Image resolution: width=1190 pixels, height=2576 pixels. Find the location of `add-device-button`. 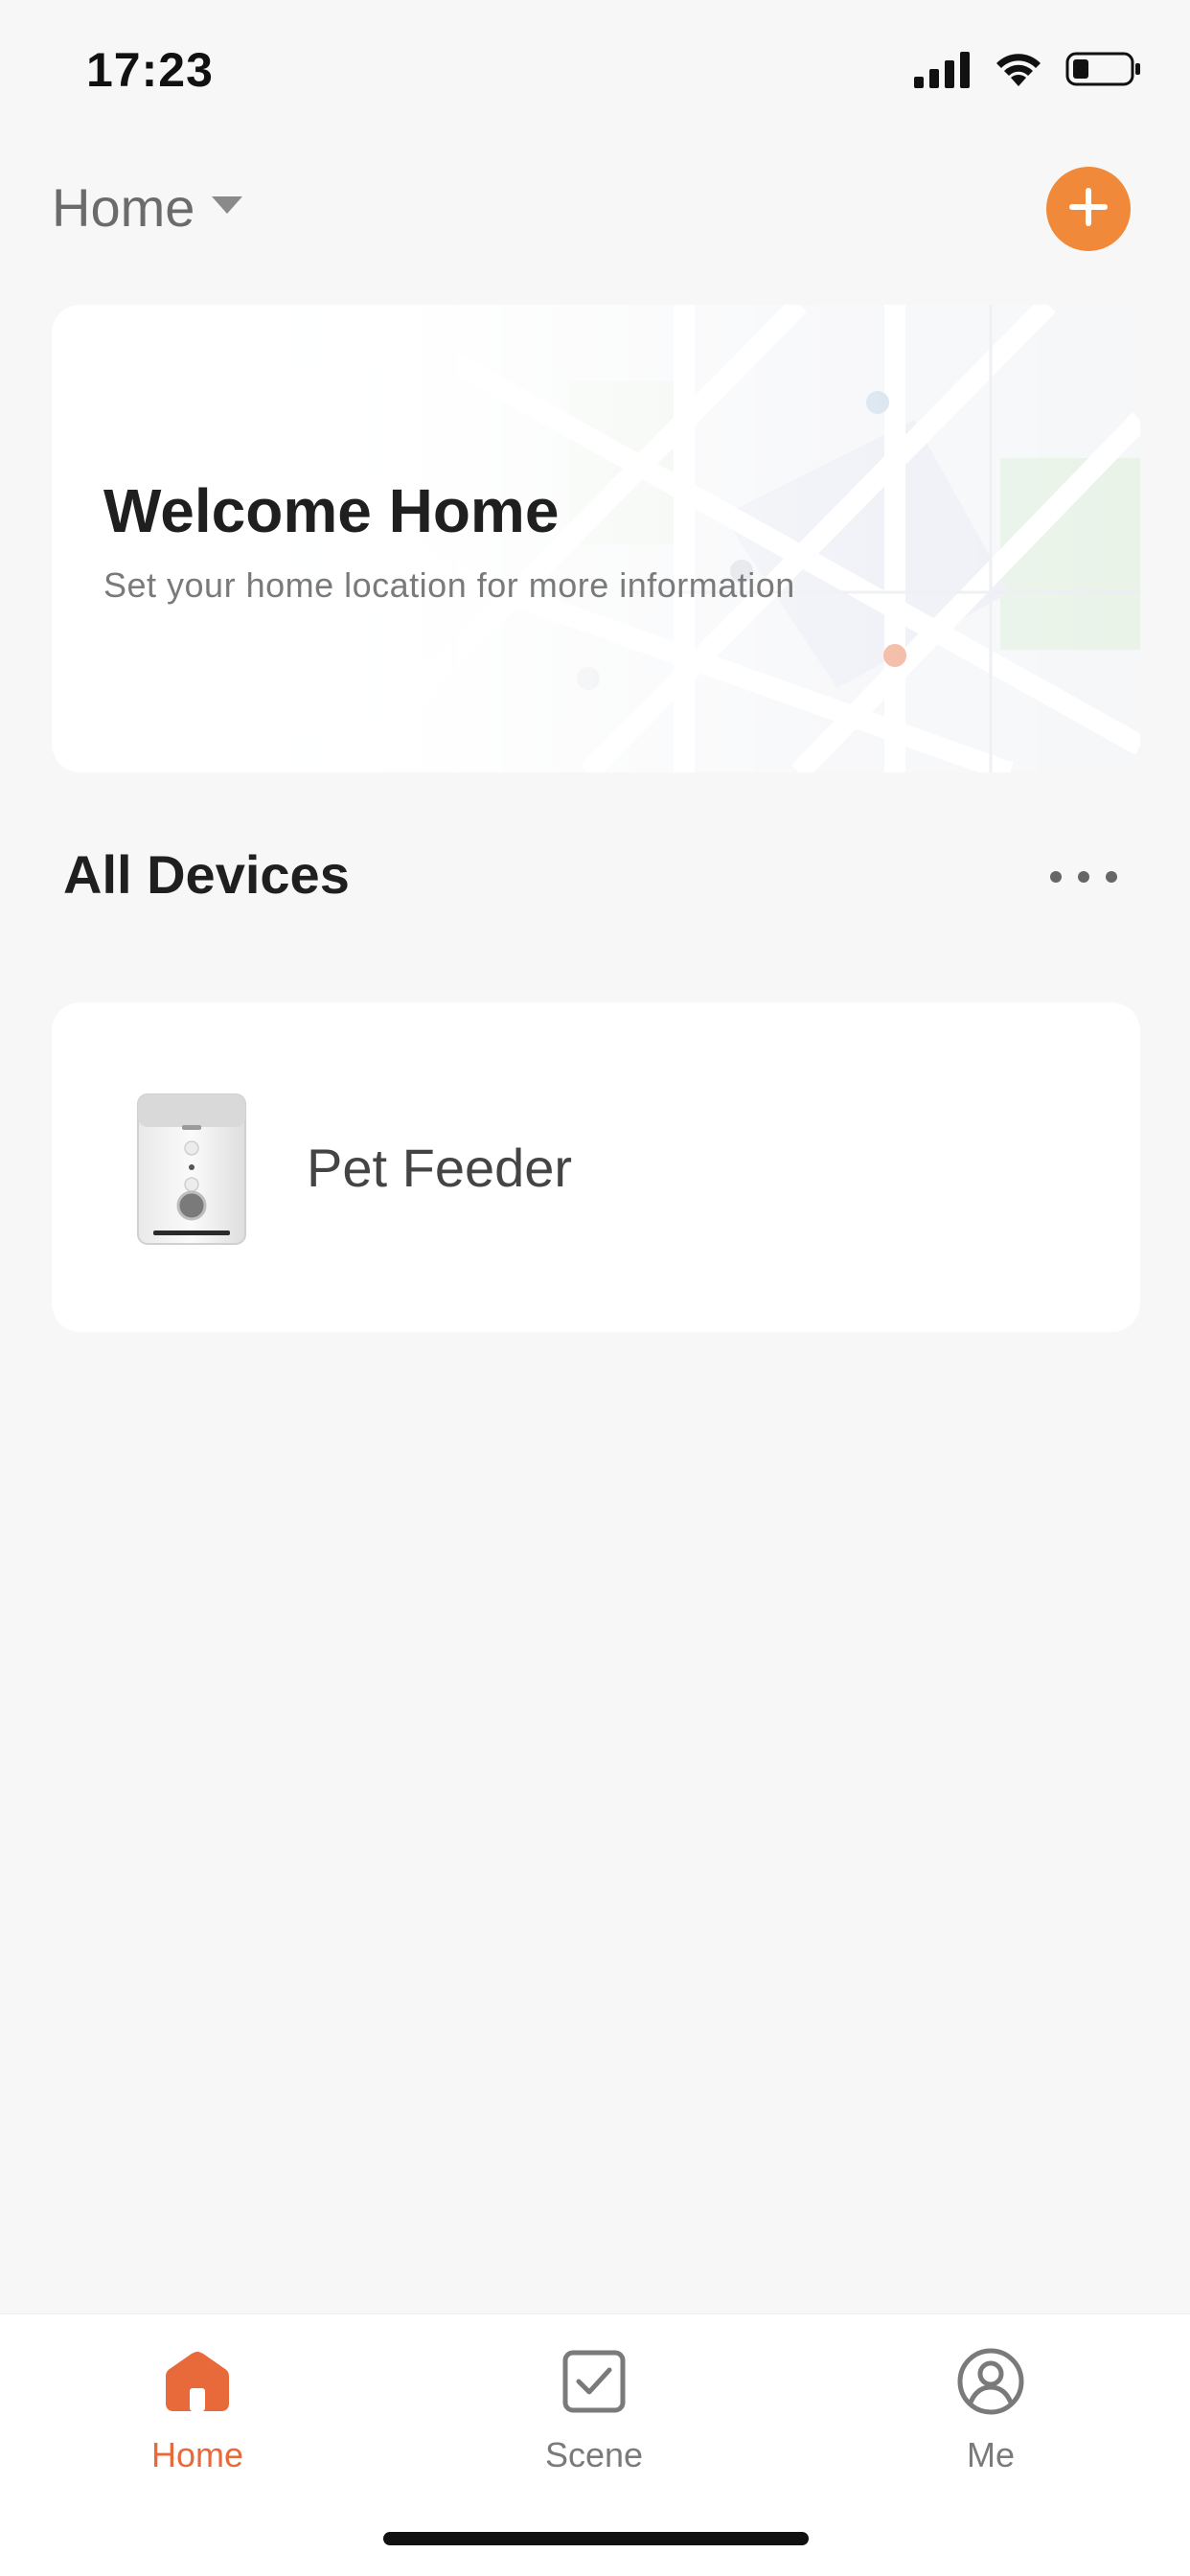

add-device-button is located at coordinates (1089, 209).